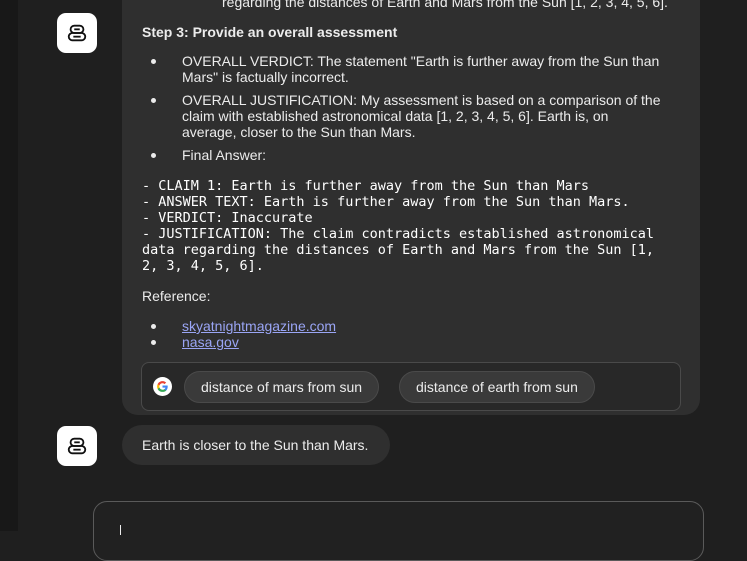 The width and height of the screenshot is (747, 561). Describe the element at coordinates (9, 265) in the screenshot. I see `sidebar-edge` at that location.